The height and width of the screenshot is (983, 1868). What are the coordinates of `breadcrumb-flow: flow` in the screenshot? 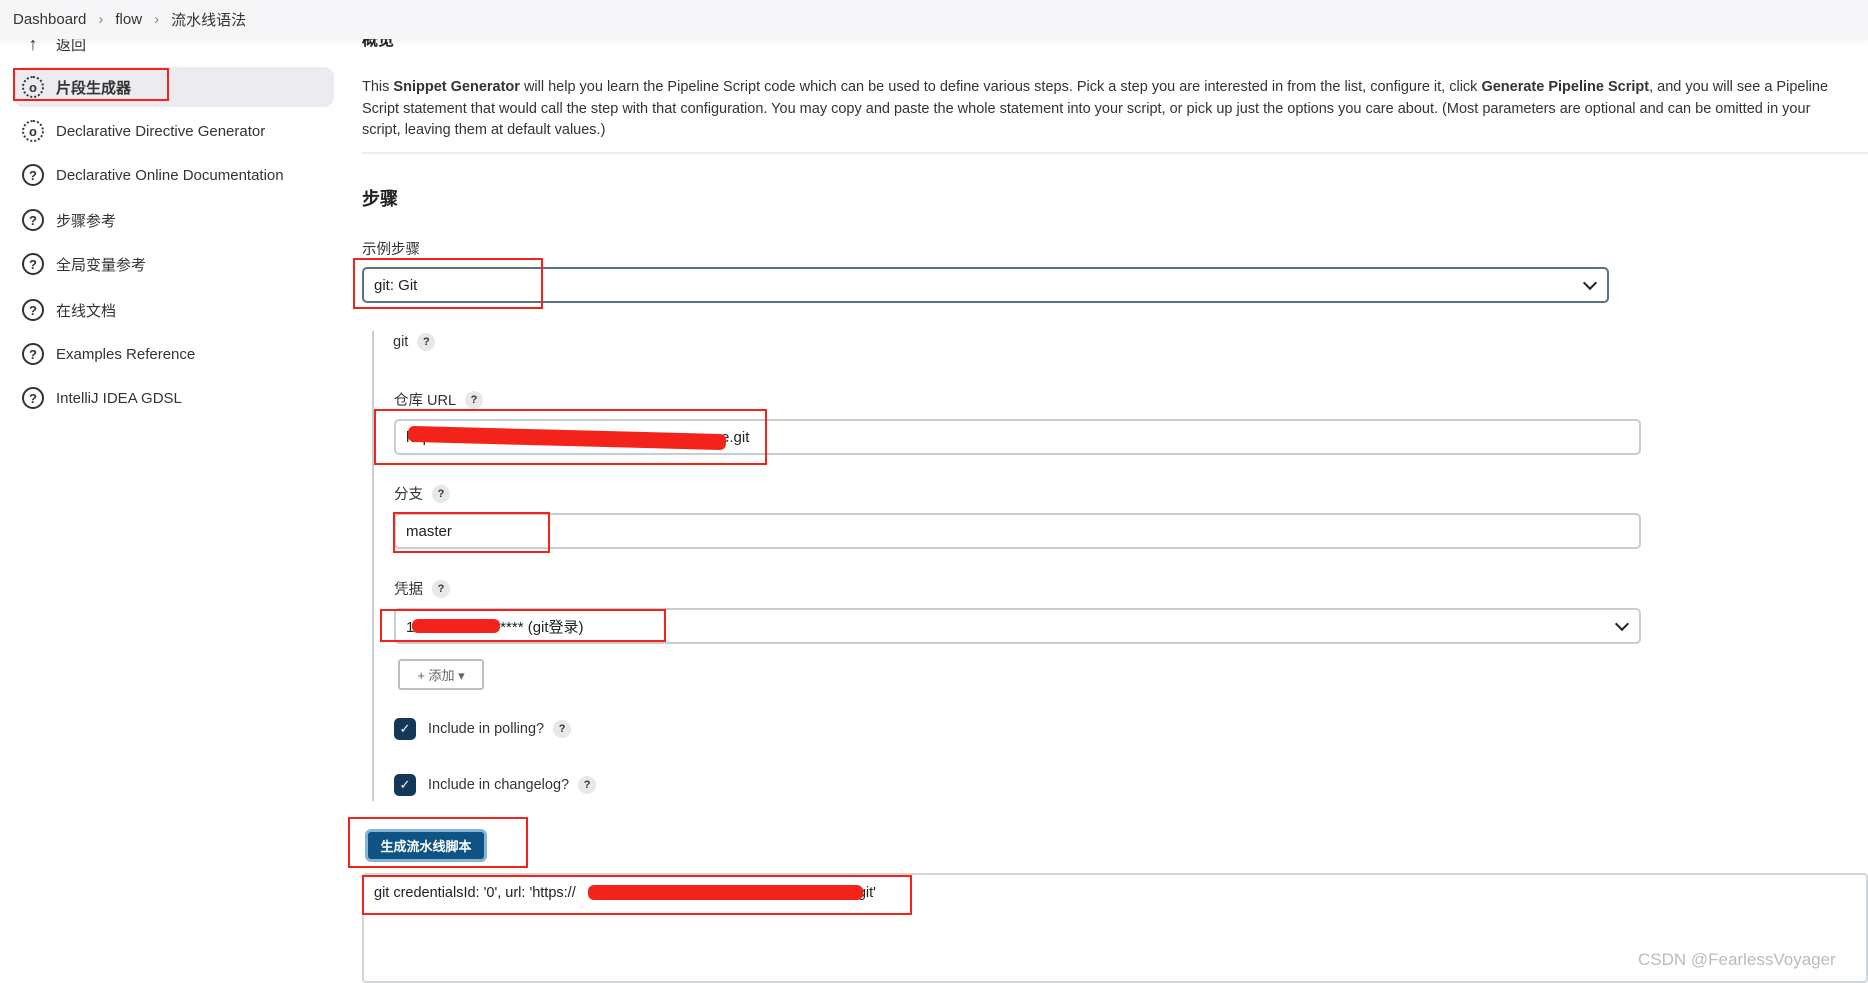 It's located at (128, 19).